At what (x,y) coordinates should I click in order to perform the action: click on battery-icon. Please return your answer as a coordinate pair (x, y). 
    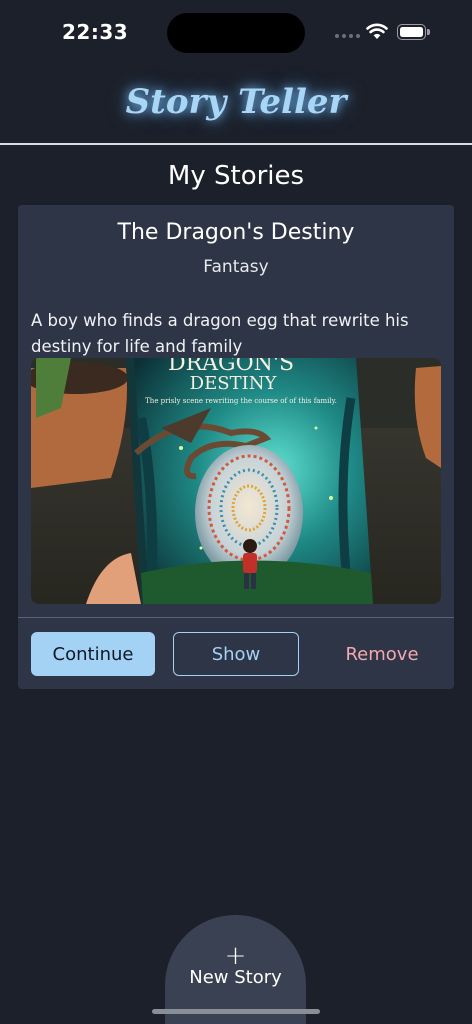
    Looking at the image, I should click on (413, 32).